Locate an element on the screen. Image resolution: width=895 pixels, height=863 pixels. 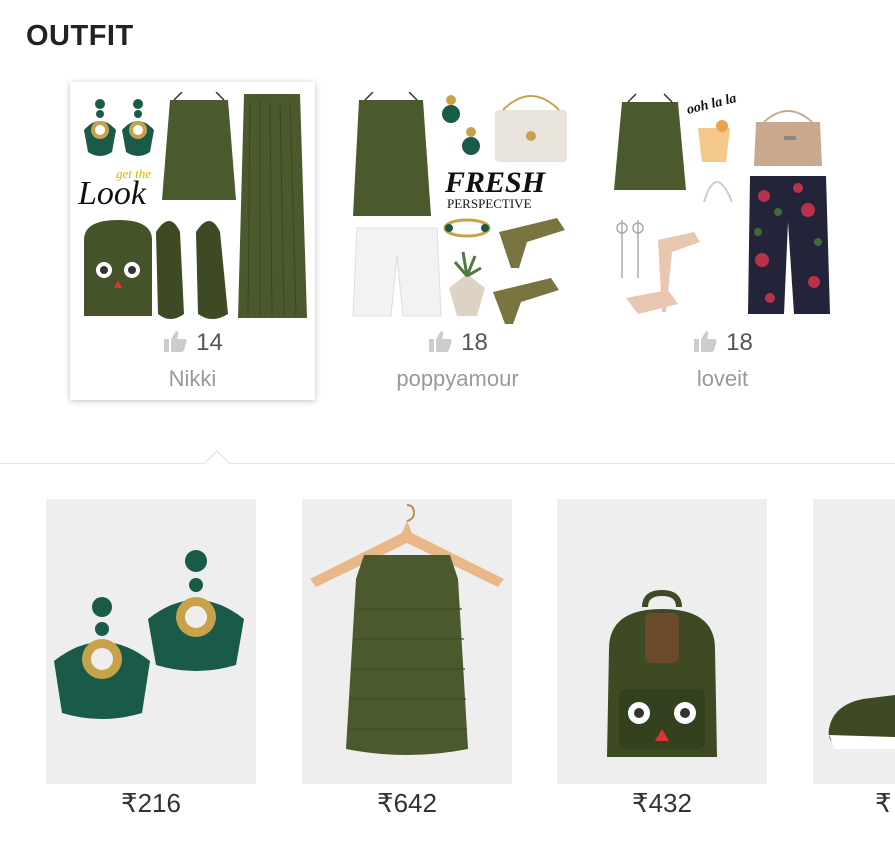
outfit-collage-image: ooh la la is located at coordinates (722, 203).